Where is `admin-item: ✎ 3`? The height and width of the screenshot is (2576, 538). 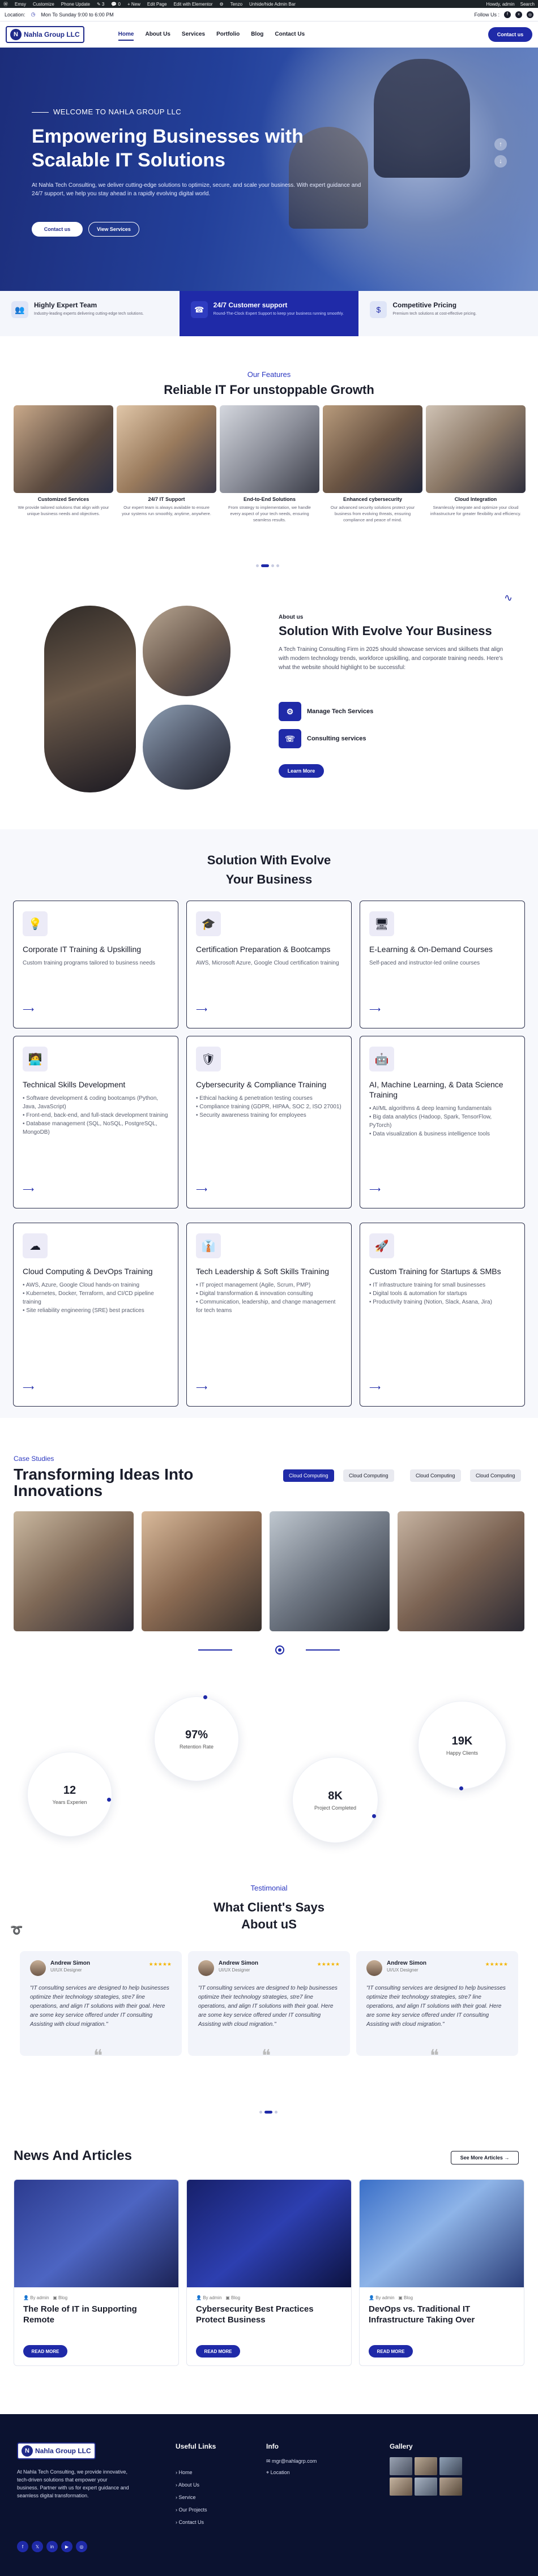
admin-item: ✎ 3 is located at coordinates (100, 4).